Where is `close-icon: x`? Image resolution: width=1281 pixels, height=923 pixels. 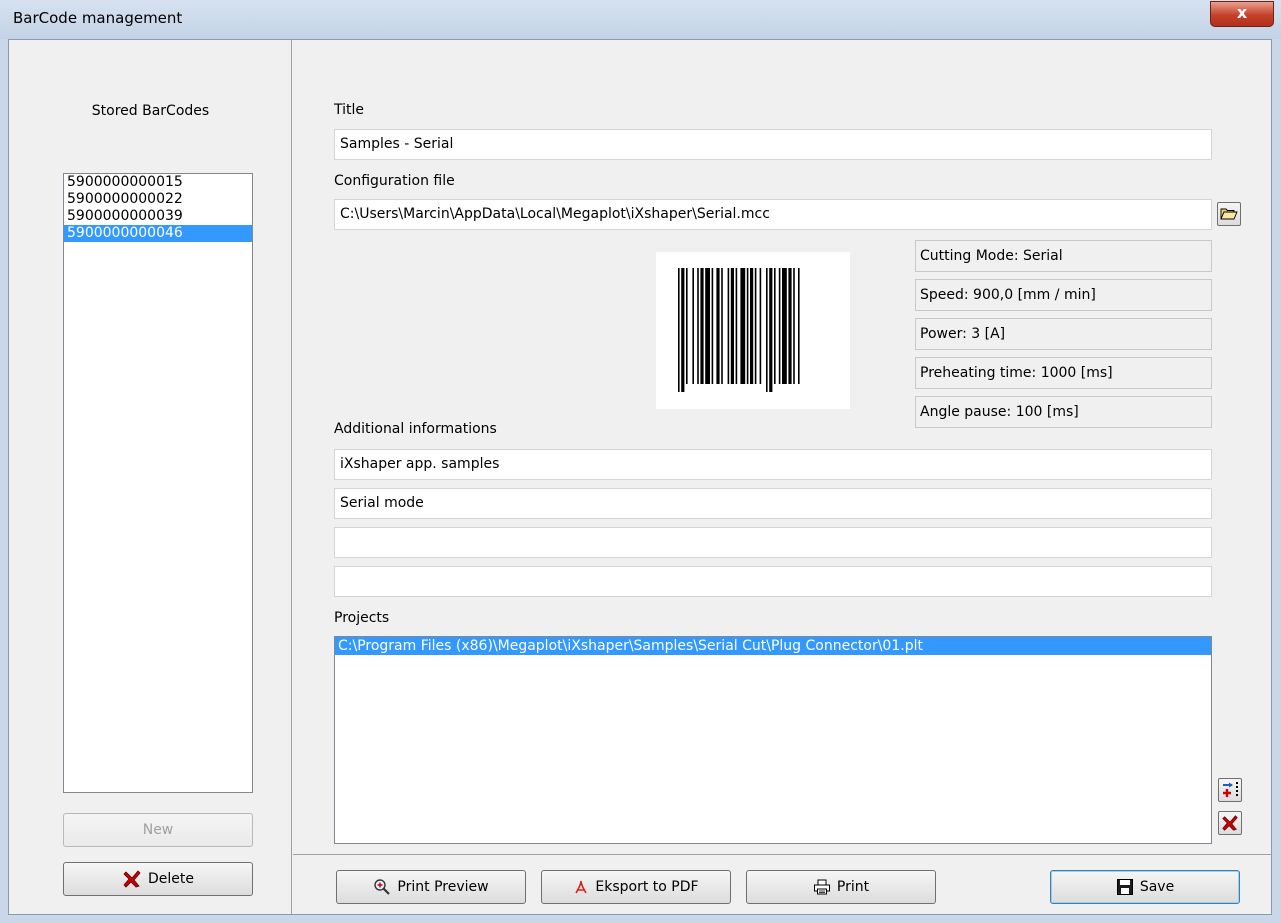
close-icon: x is located at coordinates (1242, 12).